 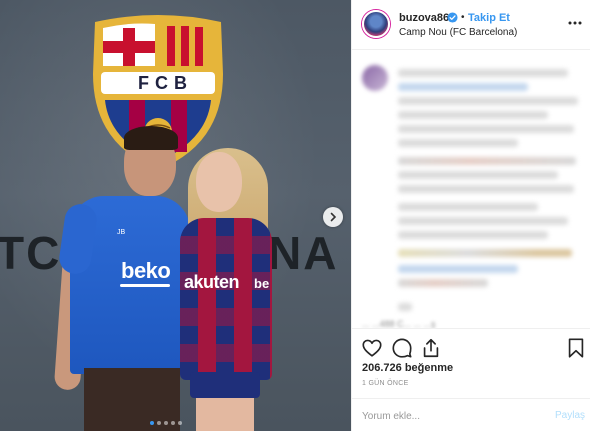 I want to click on jersey-sponsor-sleeve: be, so click(x=262, y=283).